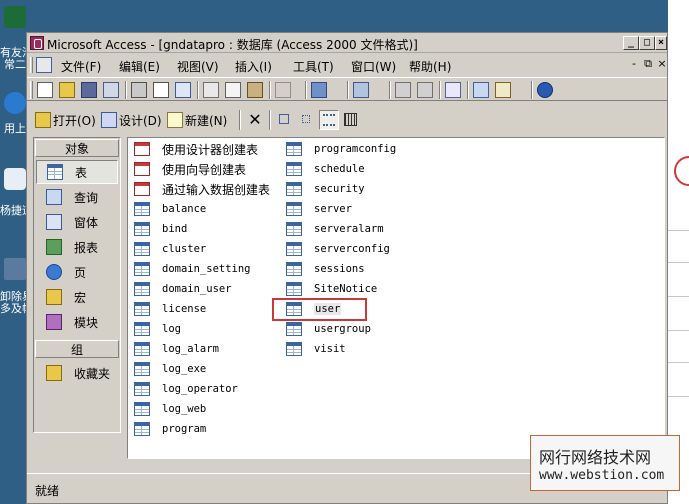 The image size is (689, 504). I want to click on objects-header: 对象, so click(77, 148).